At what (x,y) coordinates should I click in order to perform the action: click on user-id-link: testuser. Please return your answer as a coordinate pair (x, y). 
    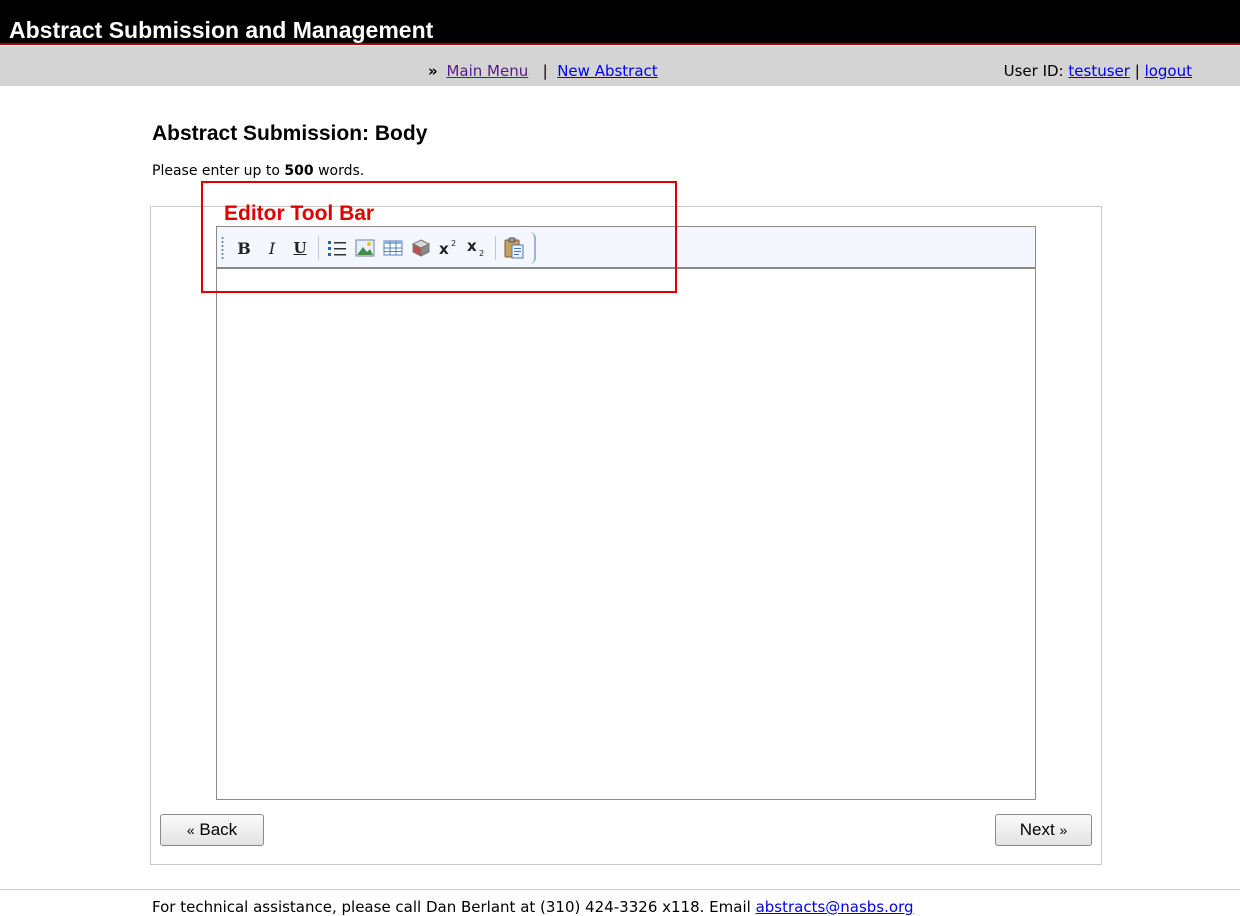
    Looking at the image, I should click on (1099, 71).